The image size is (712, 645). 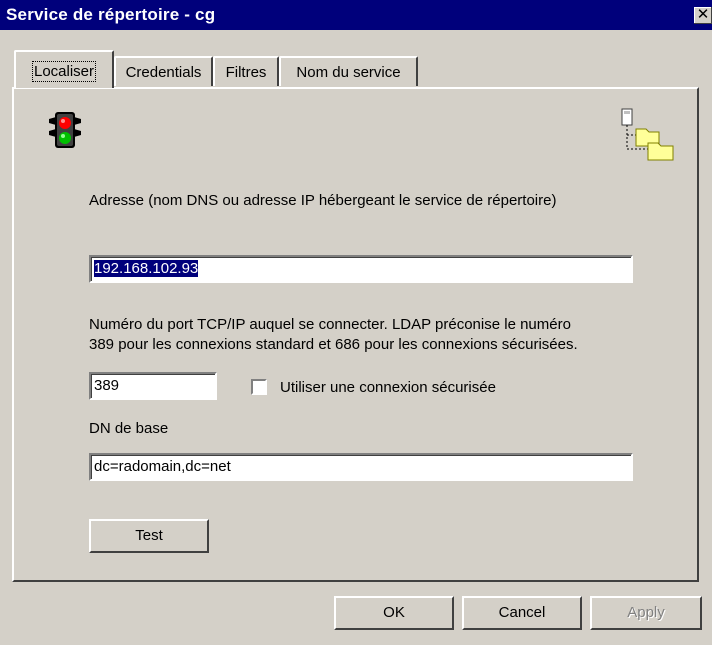 I want to click on close-button: ✕, so click(x=703, y=15).